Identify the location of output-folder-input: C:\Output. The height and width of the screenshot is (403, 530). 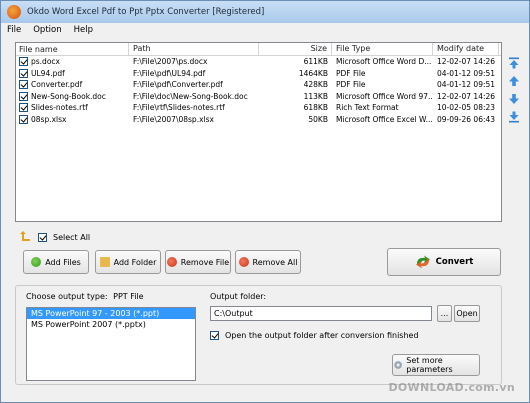
(321, 313).